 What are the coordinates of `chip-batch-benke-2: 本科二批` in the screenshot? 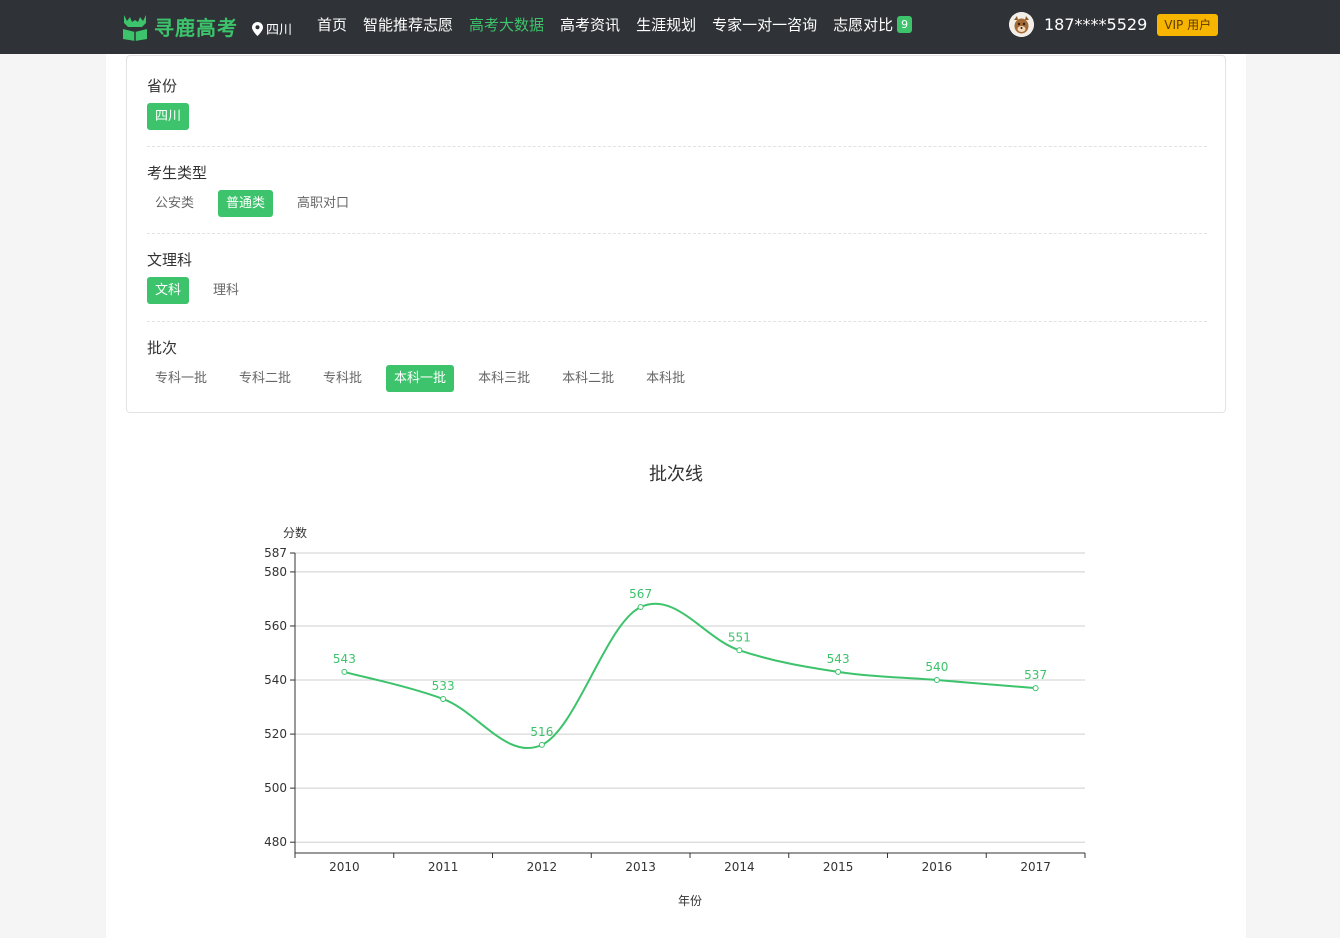 It's located at (588, 378).